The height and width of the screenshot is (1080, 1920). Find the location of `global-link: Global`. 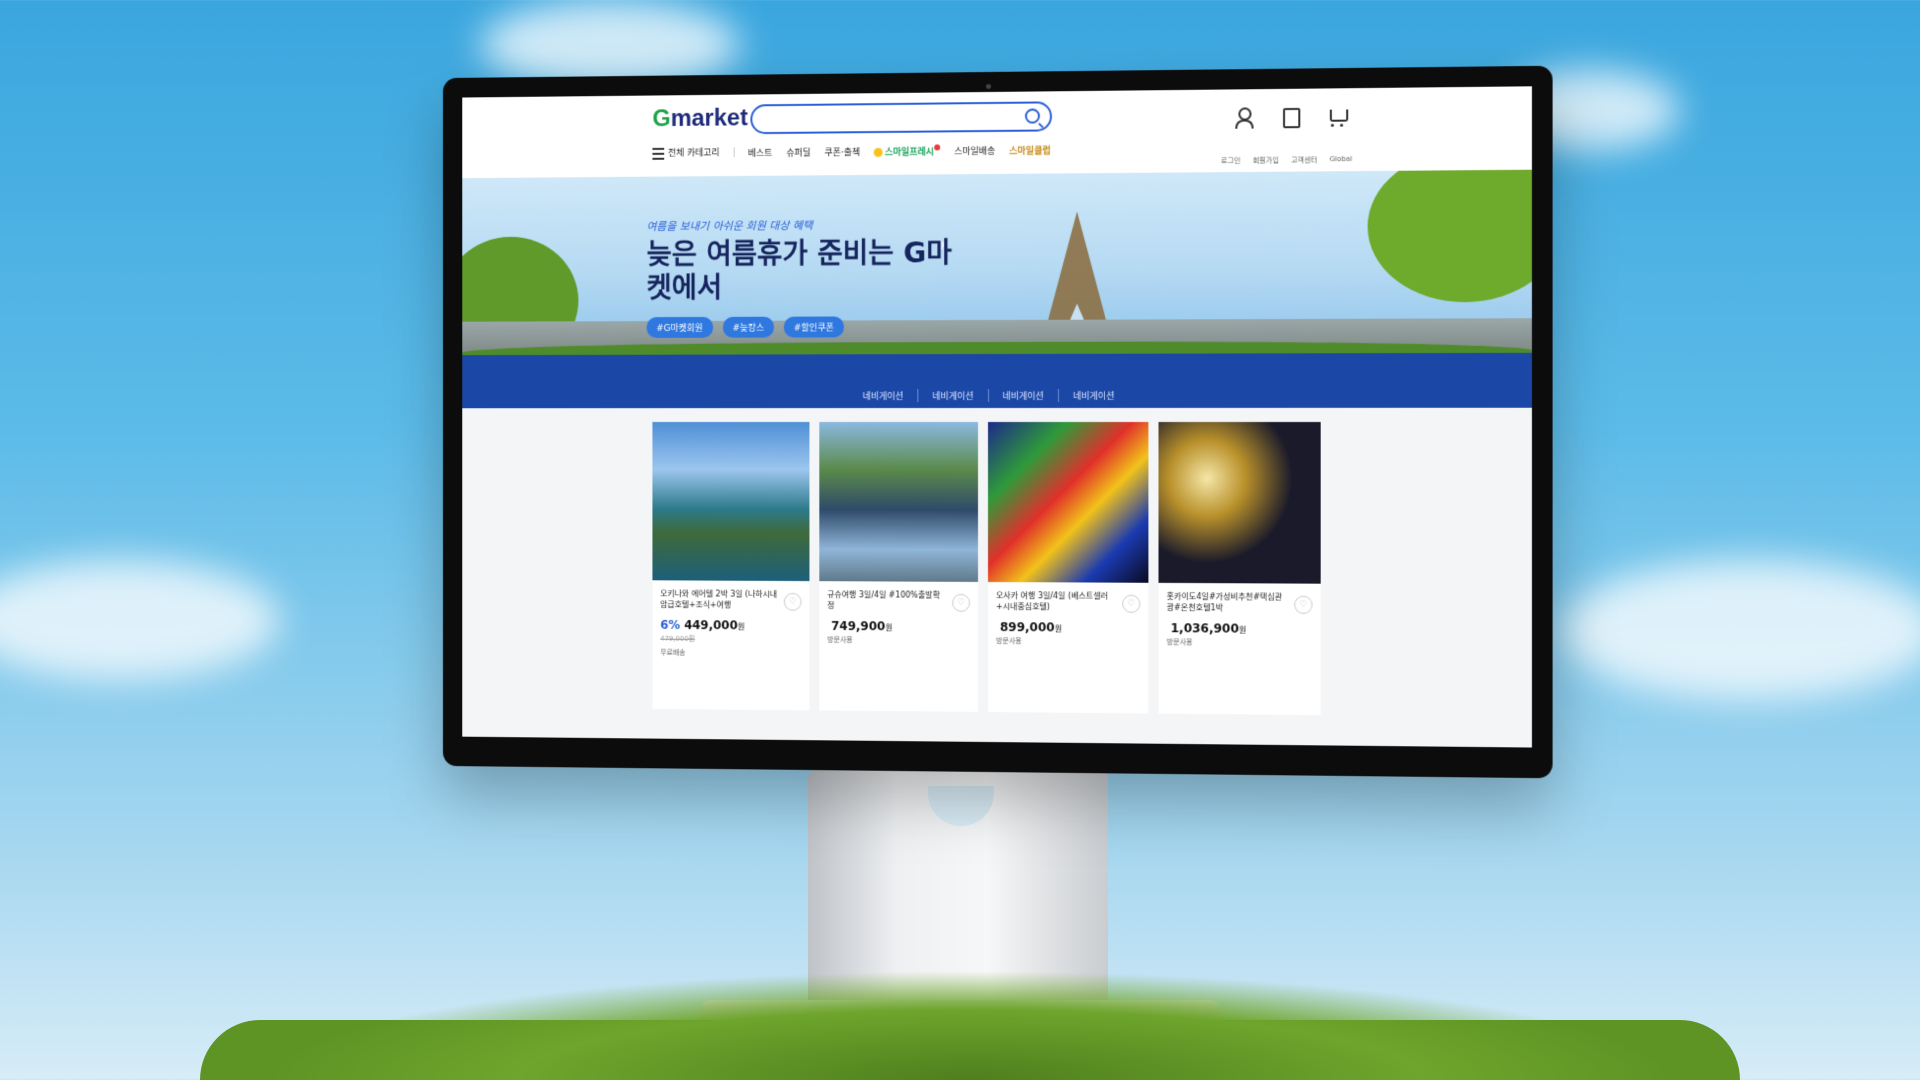

global-link: Global is located at coordinates (1340, 160).